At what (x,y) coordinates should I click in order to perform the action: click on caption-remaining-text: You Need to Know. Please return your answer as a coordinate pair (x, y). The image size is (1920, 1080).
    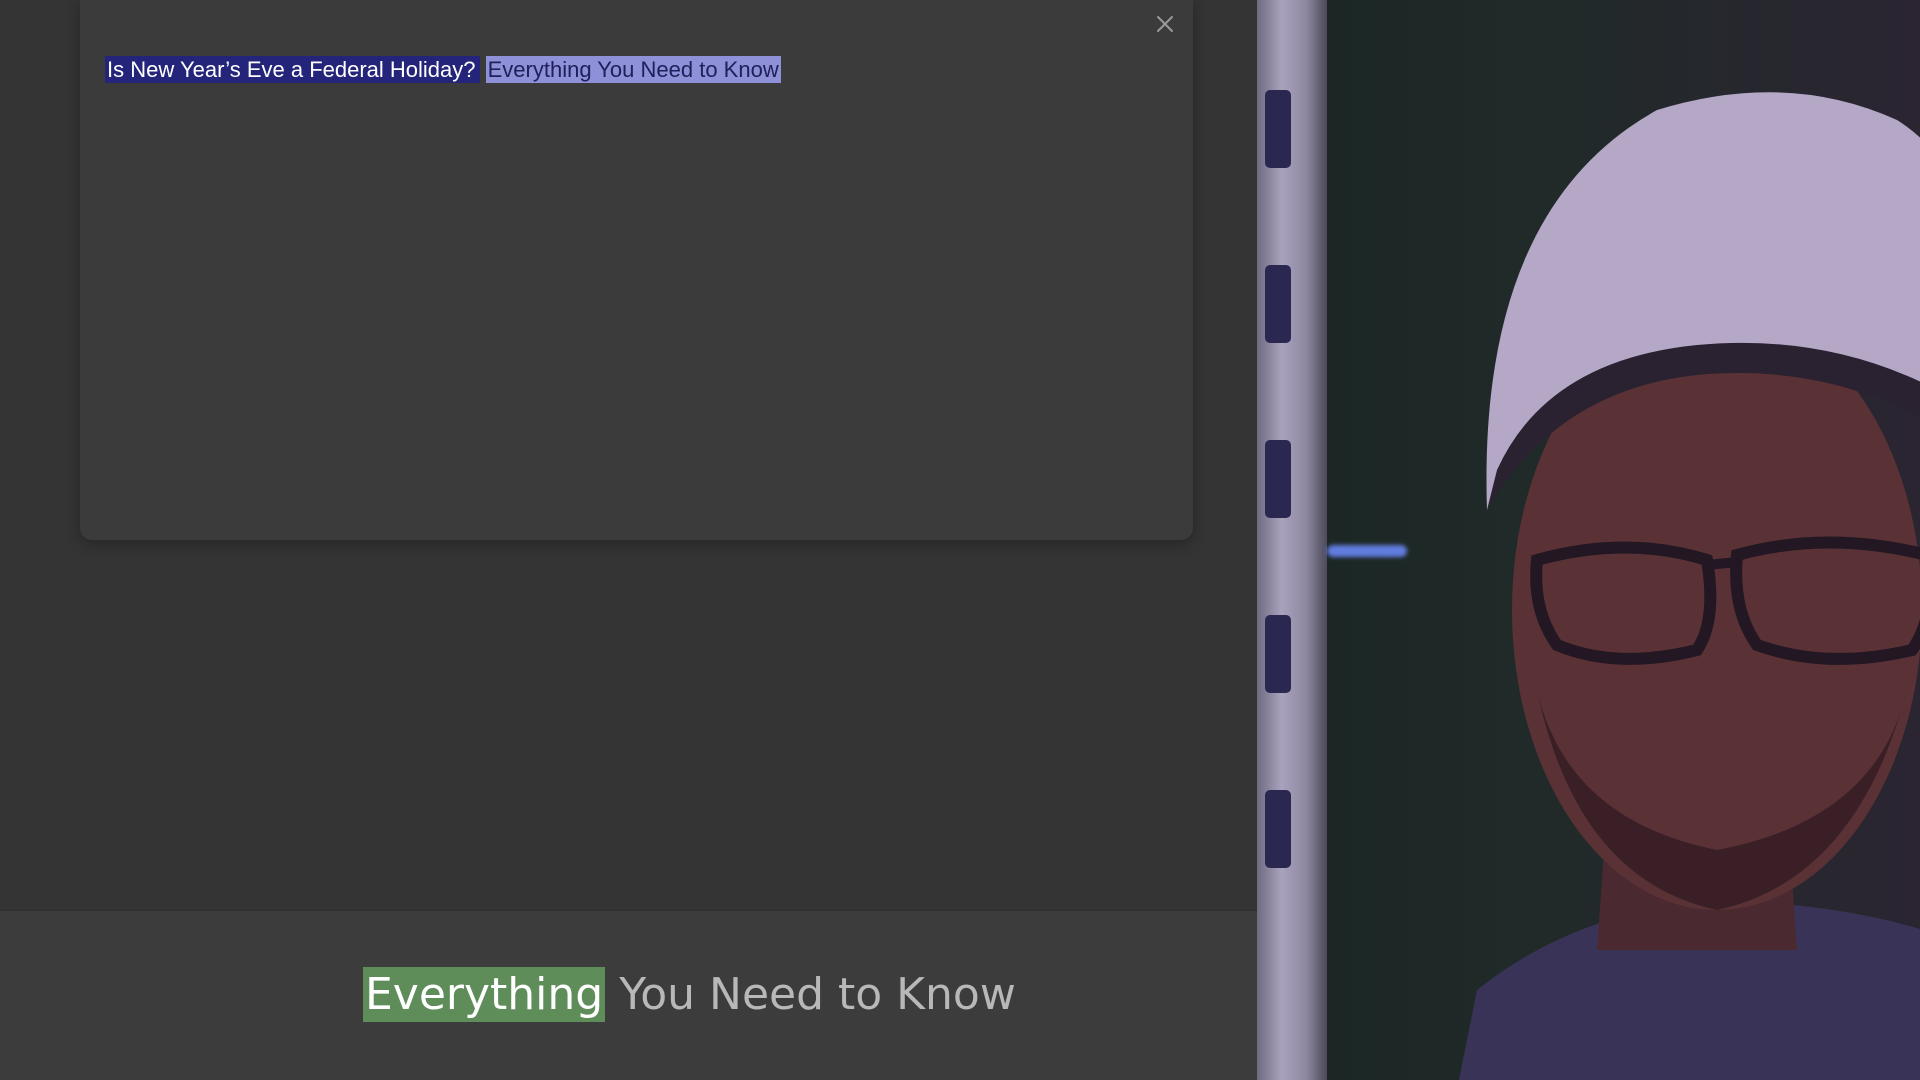
    Looking at the image, I should click on (817, 994).